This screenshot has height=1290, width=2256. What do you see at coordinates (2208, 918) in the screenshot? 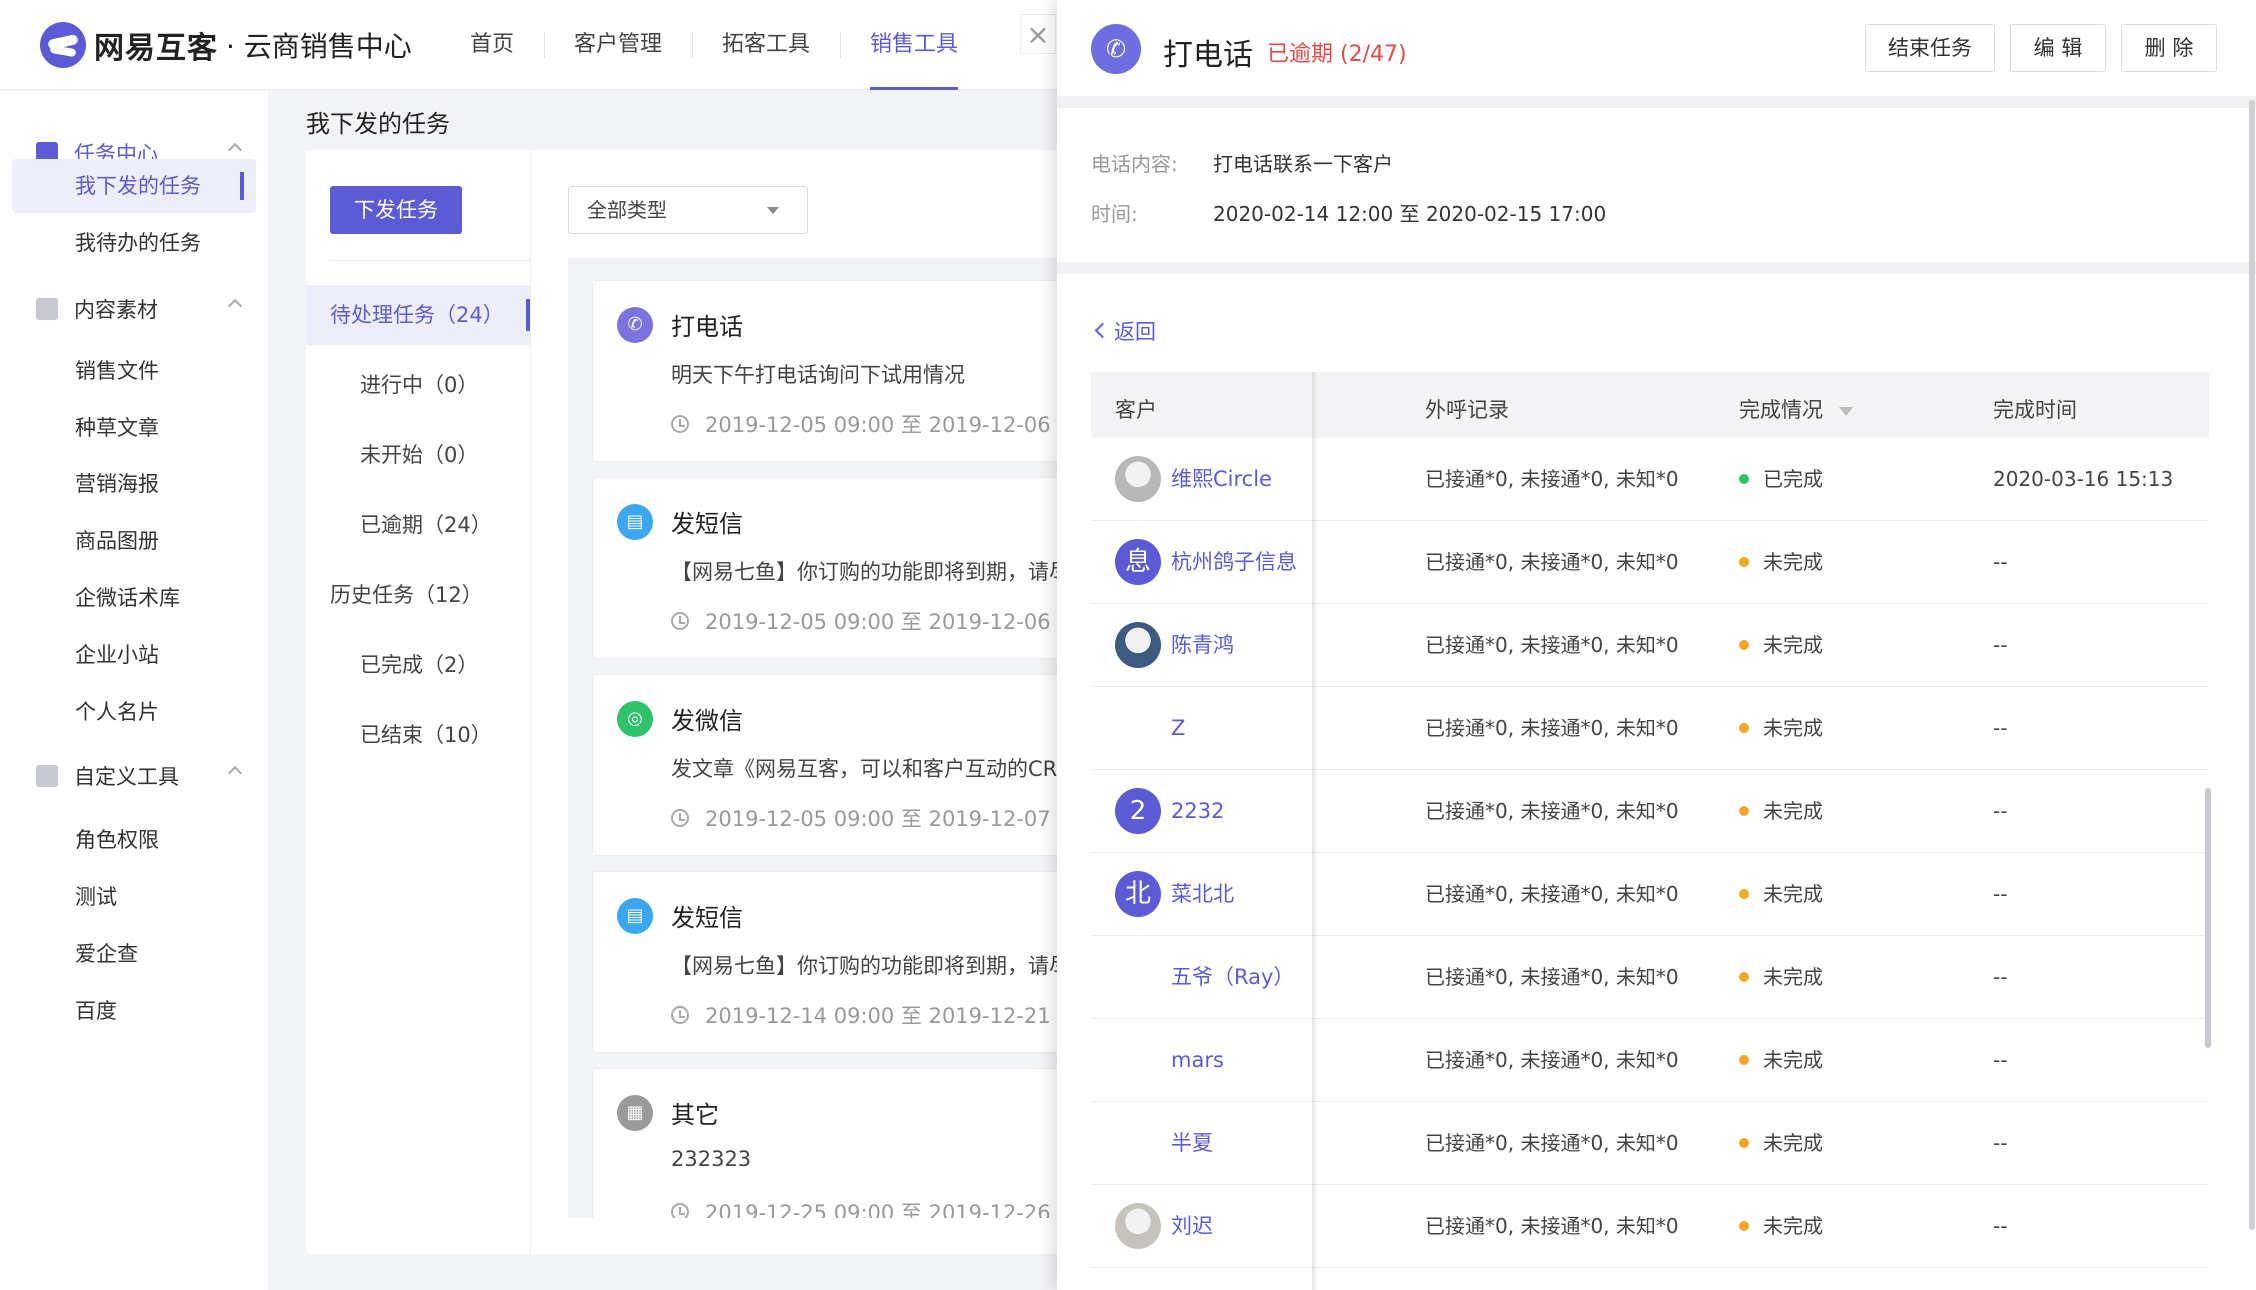
I see `table-scrollbar` at bounding box center [2208, 918].